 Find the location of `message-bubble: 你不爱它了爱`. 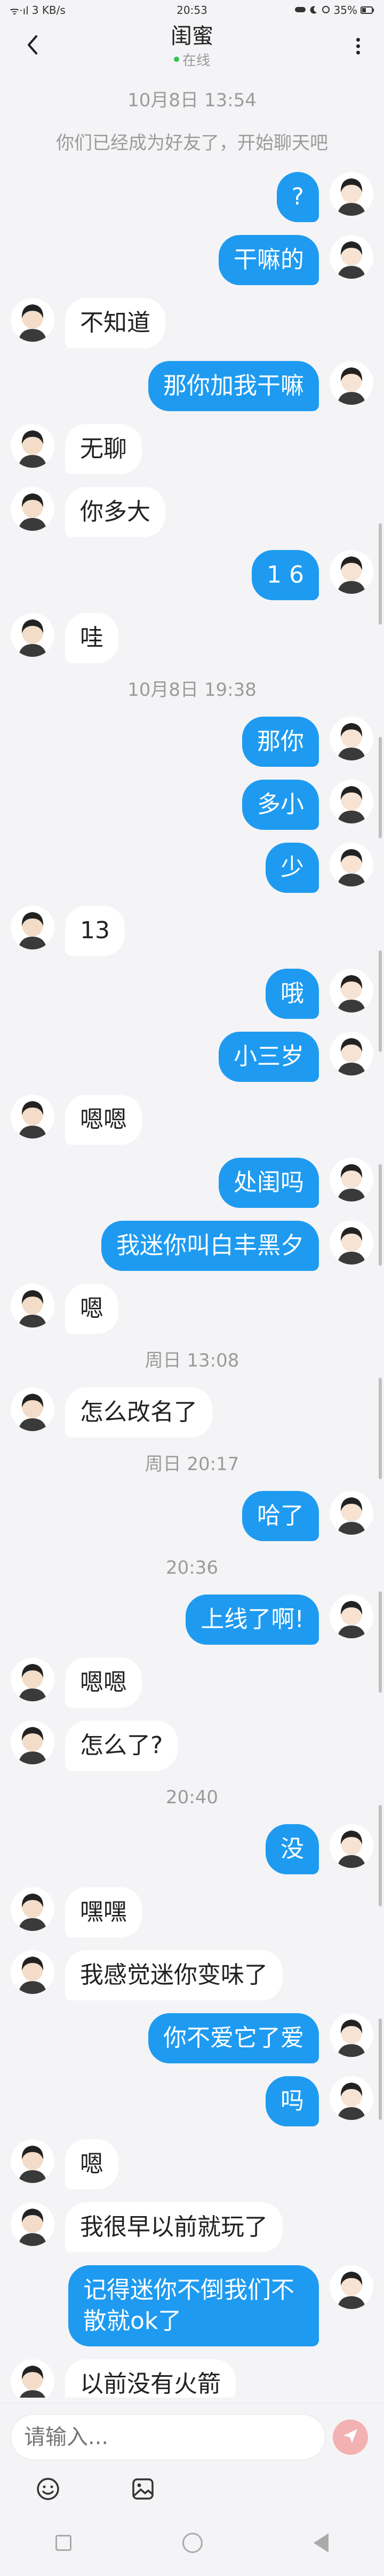

message-bubble: 你不爱它了爱 is located at coordinates (233, 2038).